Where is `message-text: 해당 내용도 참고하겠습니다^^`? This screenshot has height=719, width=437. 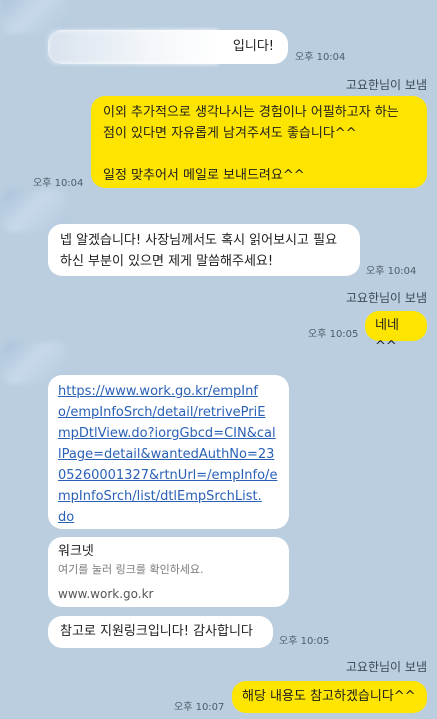
message-text: 해당 내용도 참고하겠습니다^^ is located at coordinates (329, 696).